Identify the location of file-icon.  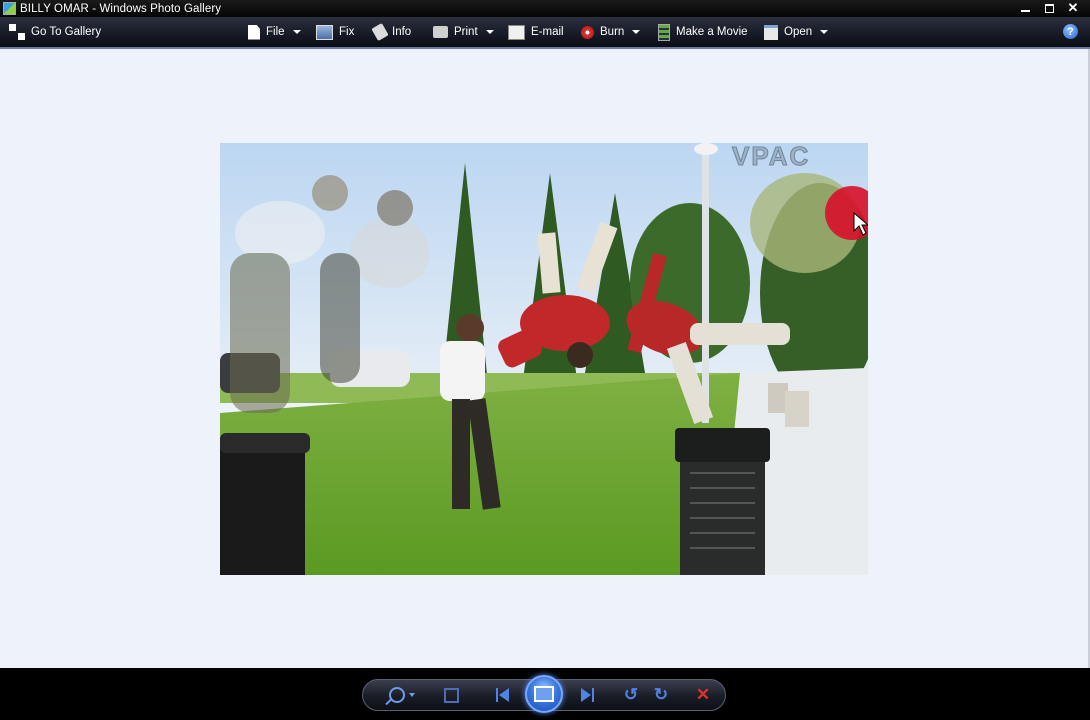
(254, 32).